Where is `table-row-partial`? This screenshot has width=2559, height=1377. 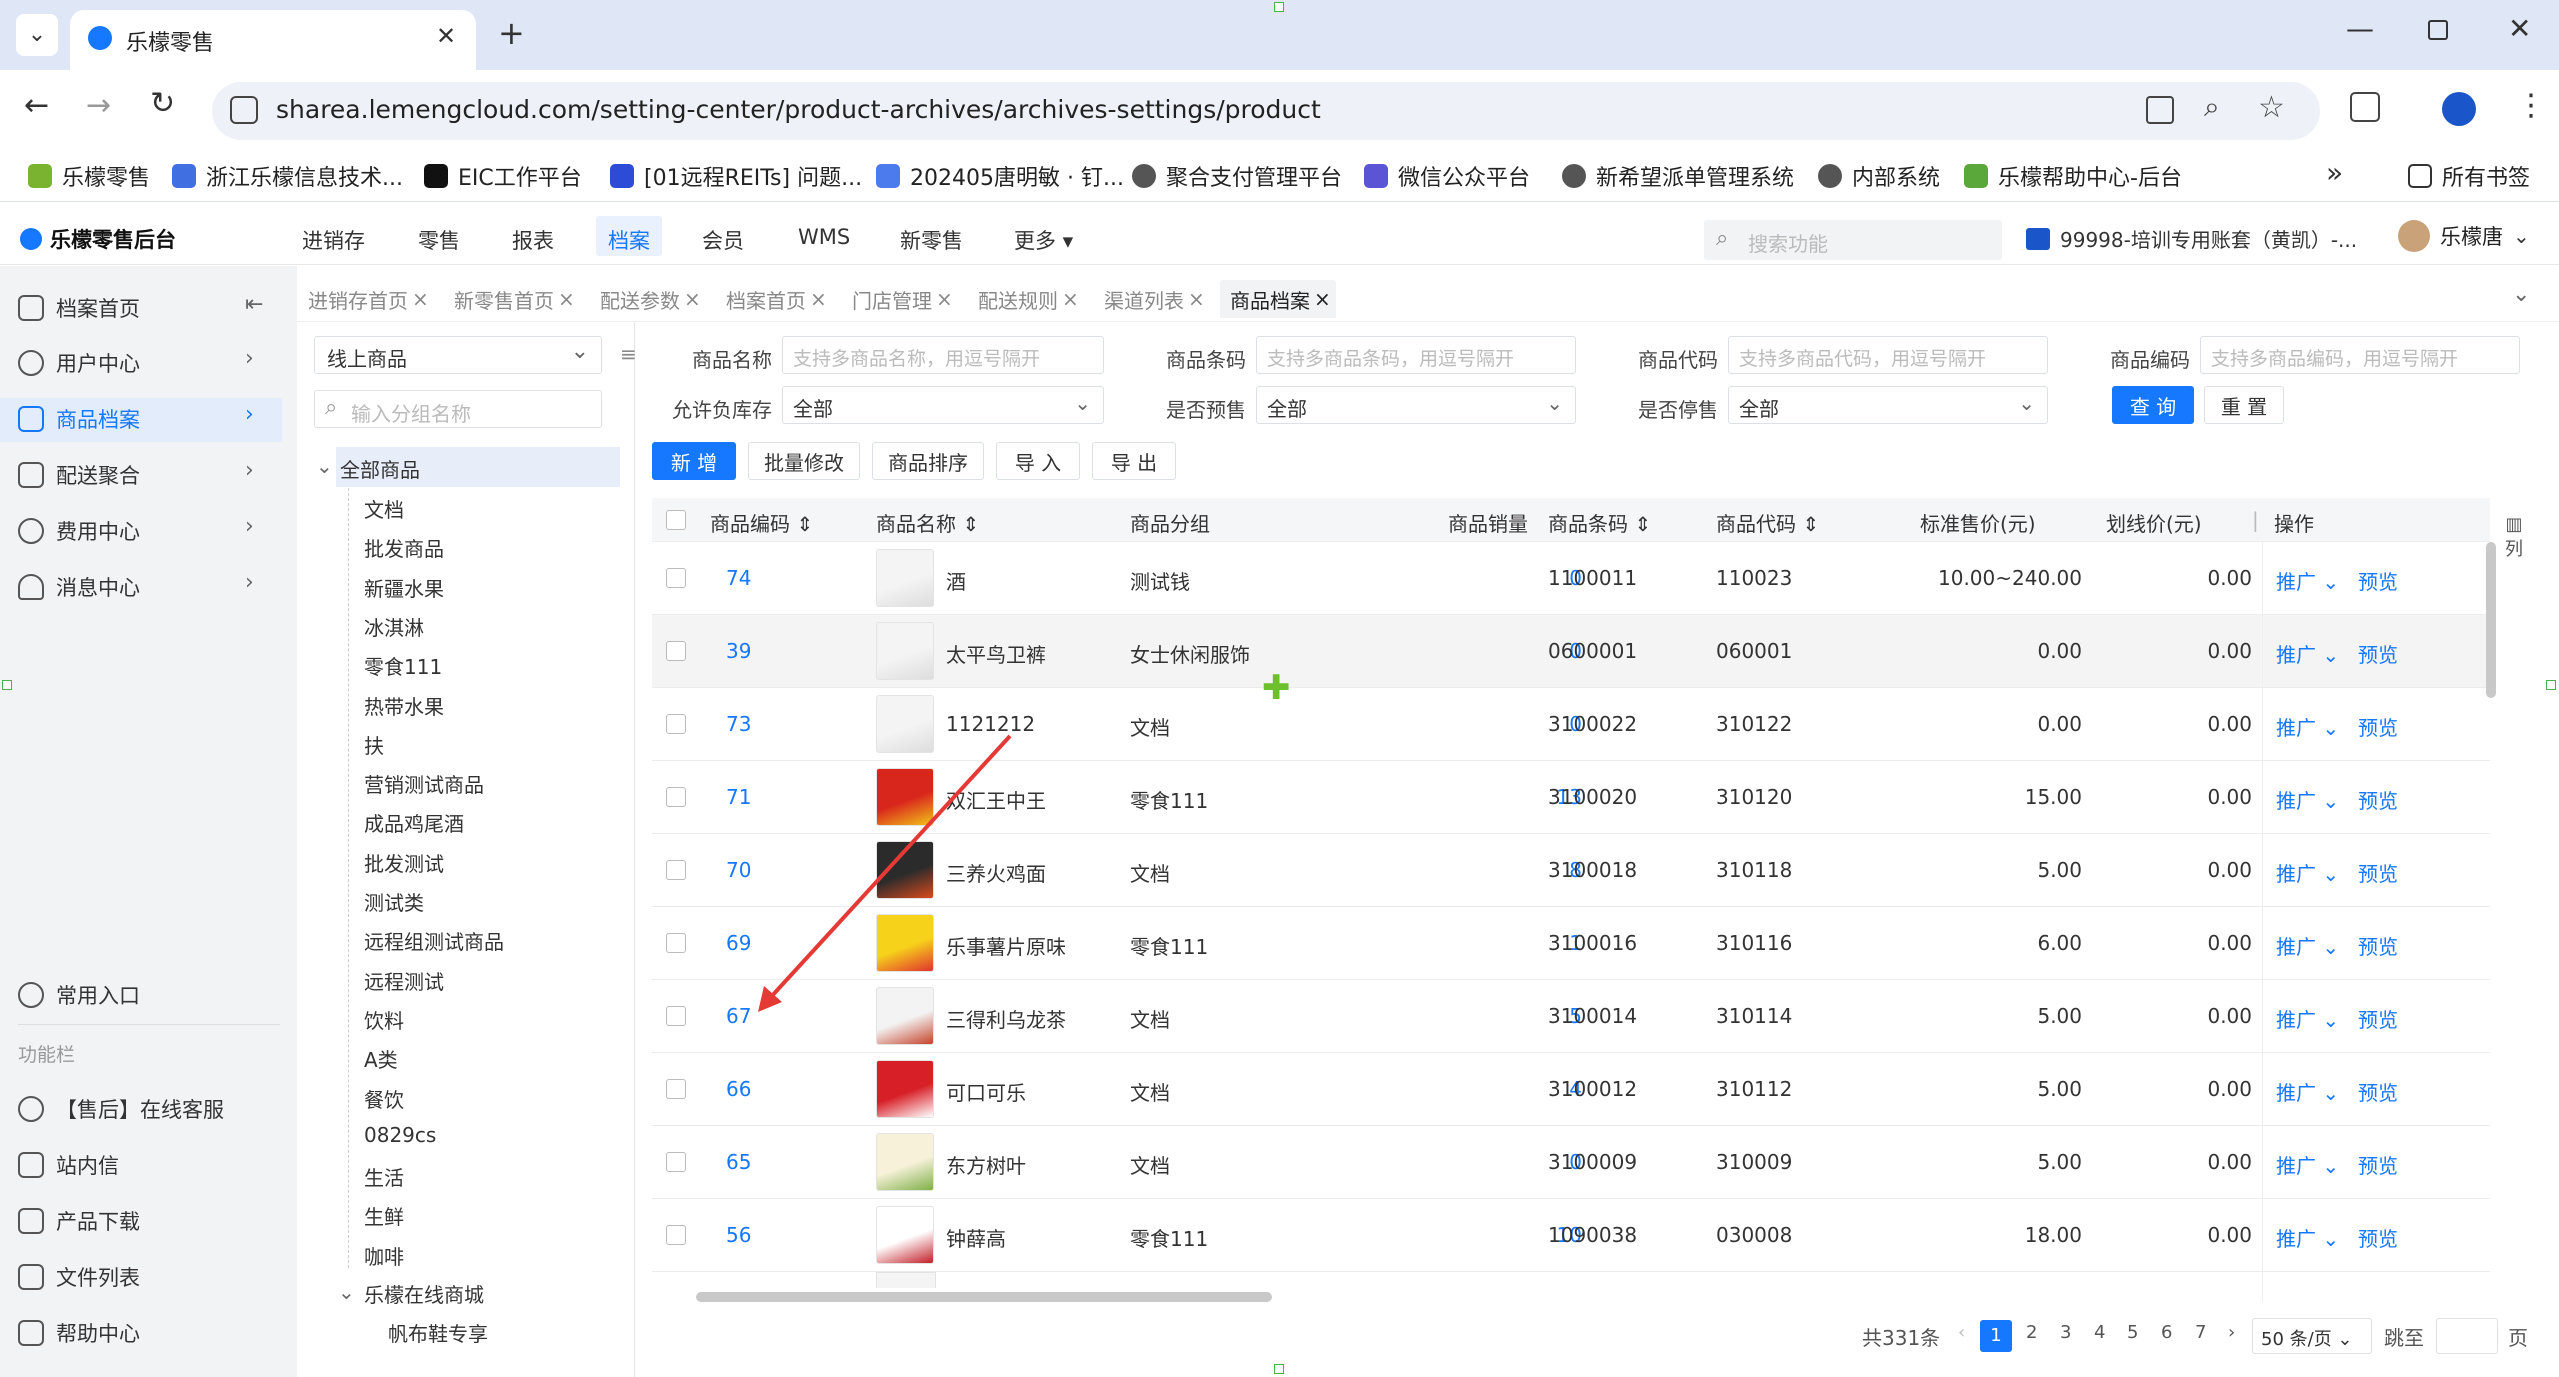 table-row-partial is located at coordinates (906, 1280).